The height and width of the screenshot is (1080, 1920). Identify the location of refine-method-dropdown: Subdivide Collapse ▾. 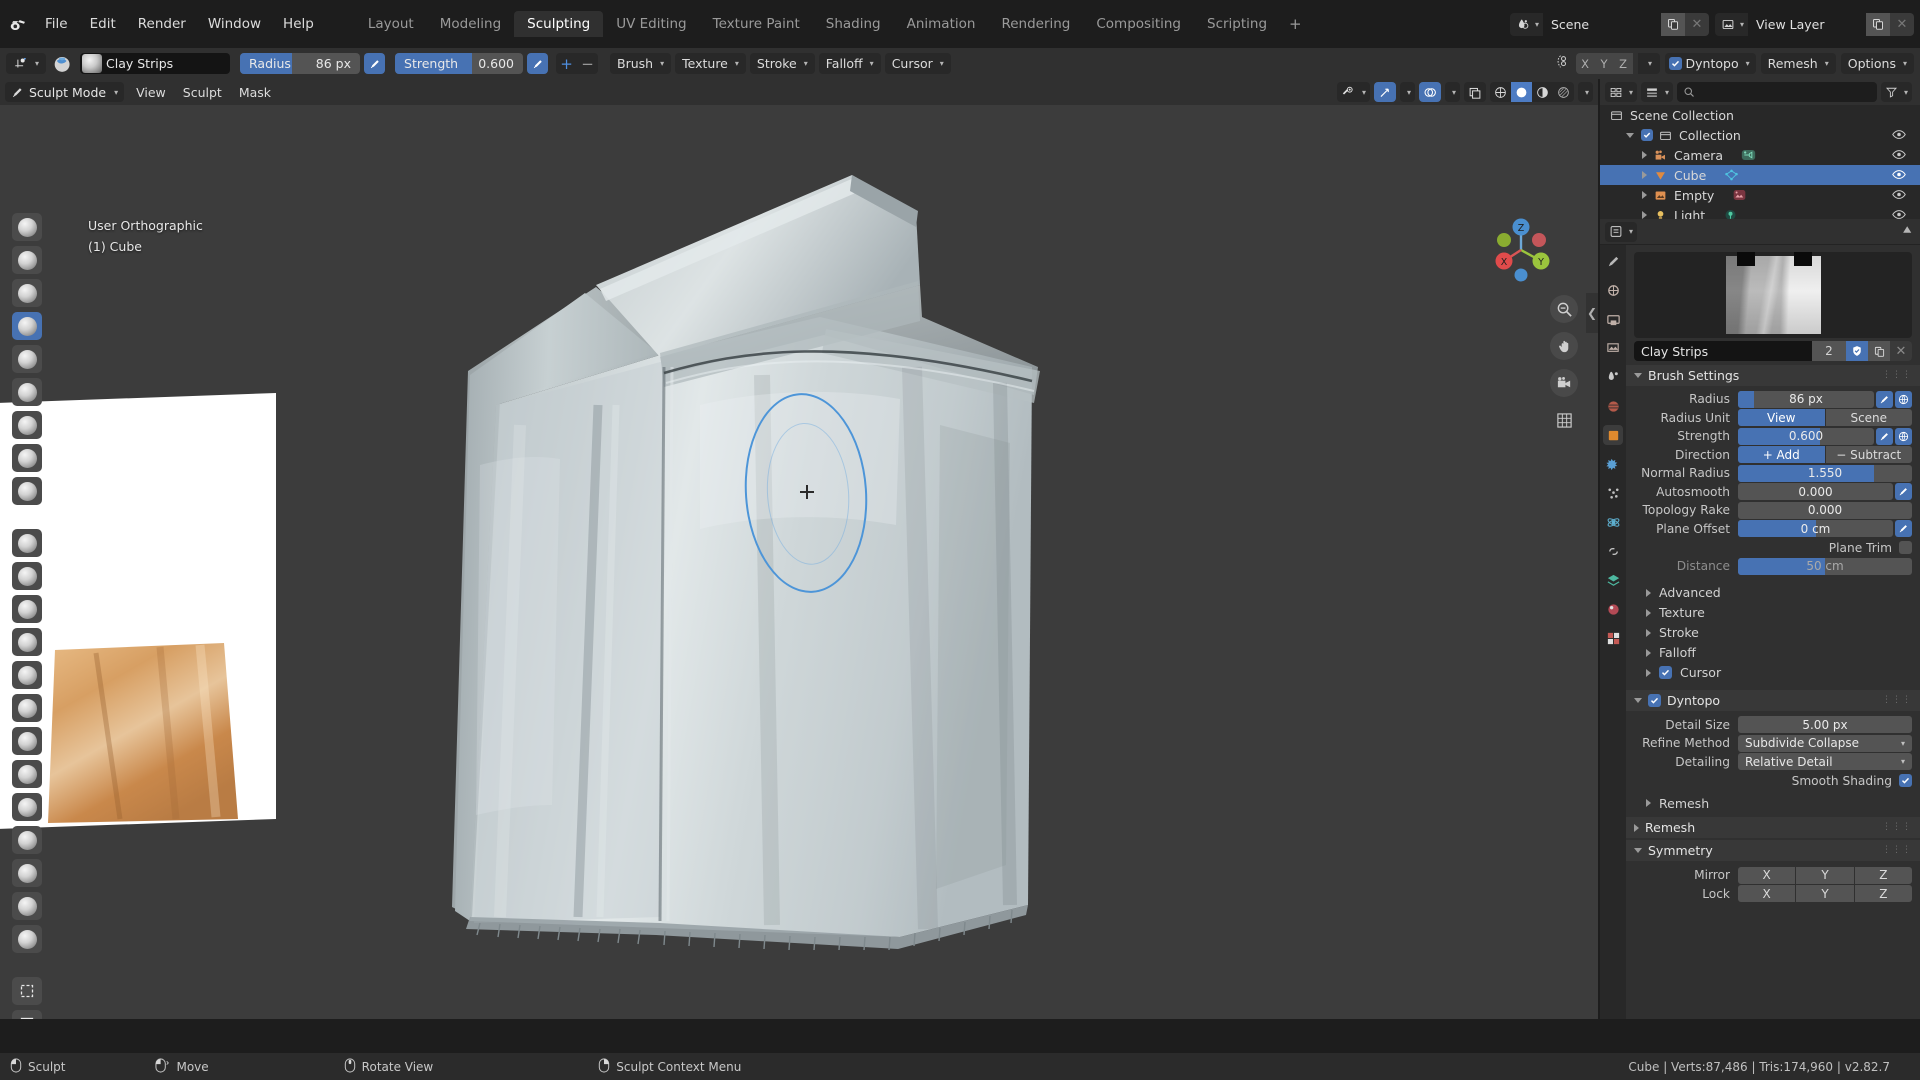
(1825, 743).